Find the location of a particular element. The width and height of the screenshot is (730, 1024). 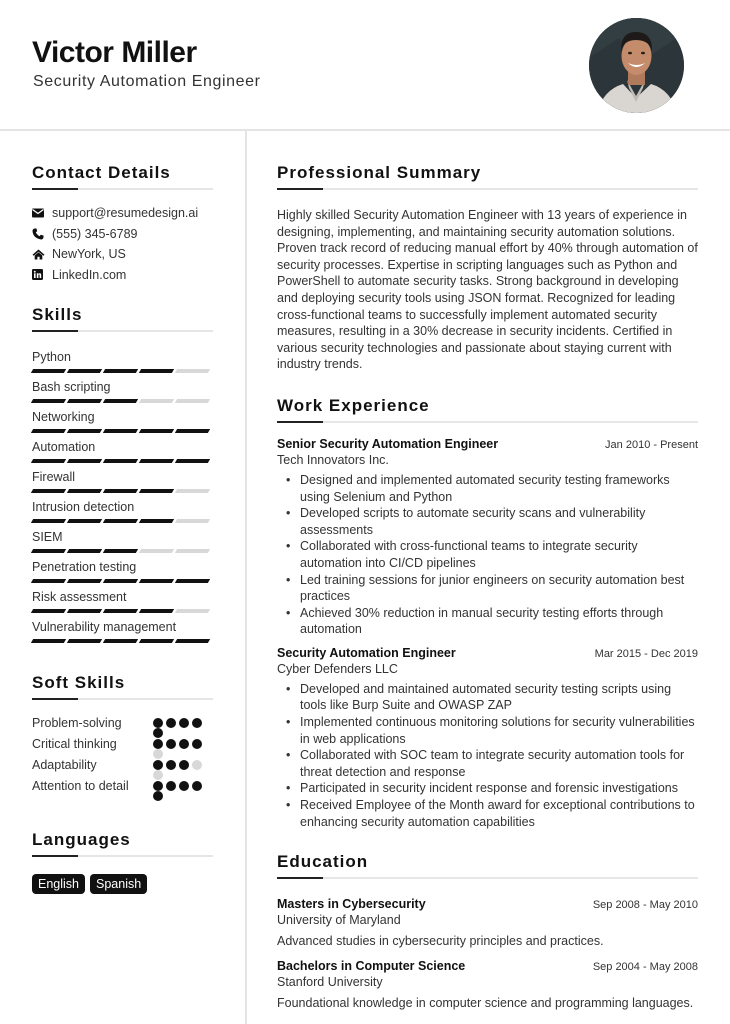

contact-phone-text: (555) 345-6789 is located at coordinates (95, 233).